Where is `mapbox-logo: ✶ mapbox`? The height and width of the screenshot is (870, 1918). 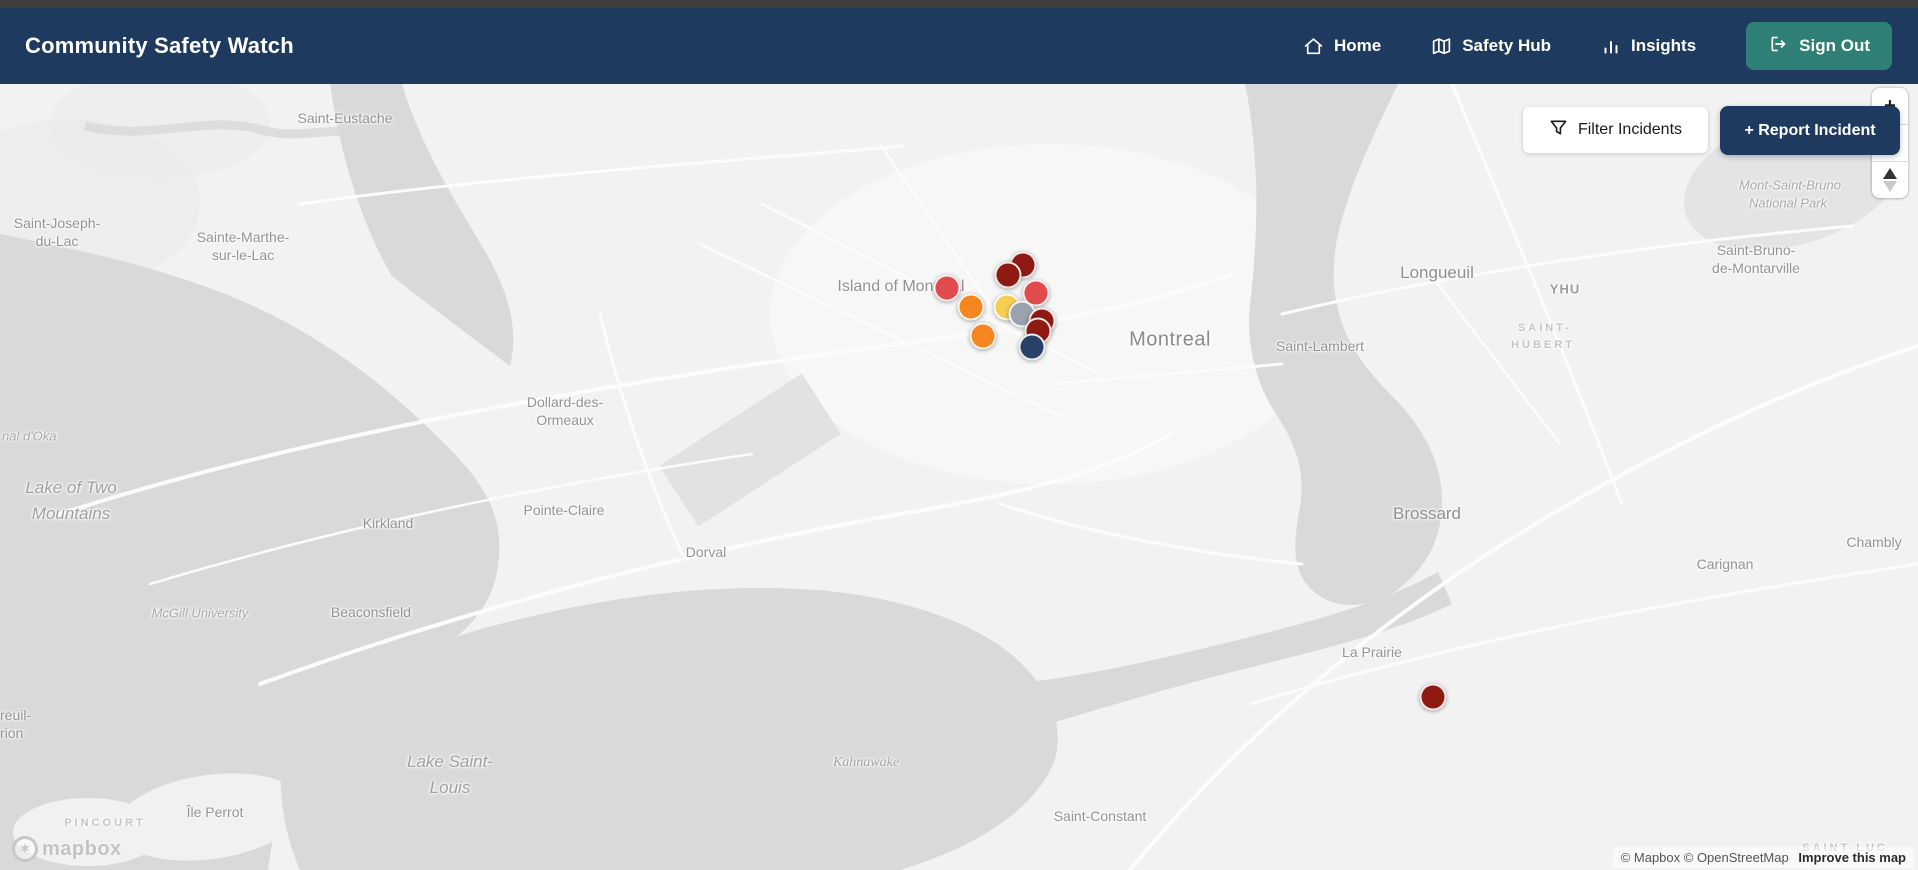
mapbox-logo: ✶ mapbox is located at coordinates (67, 849).